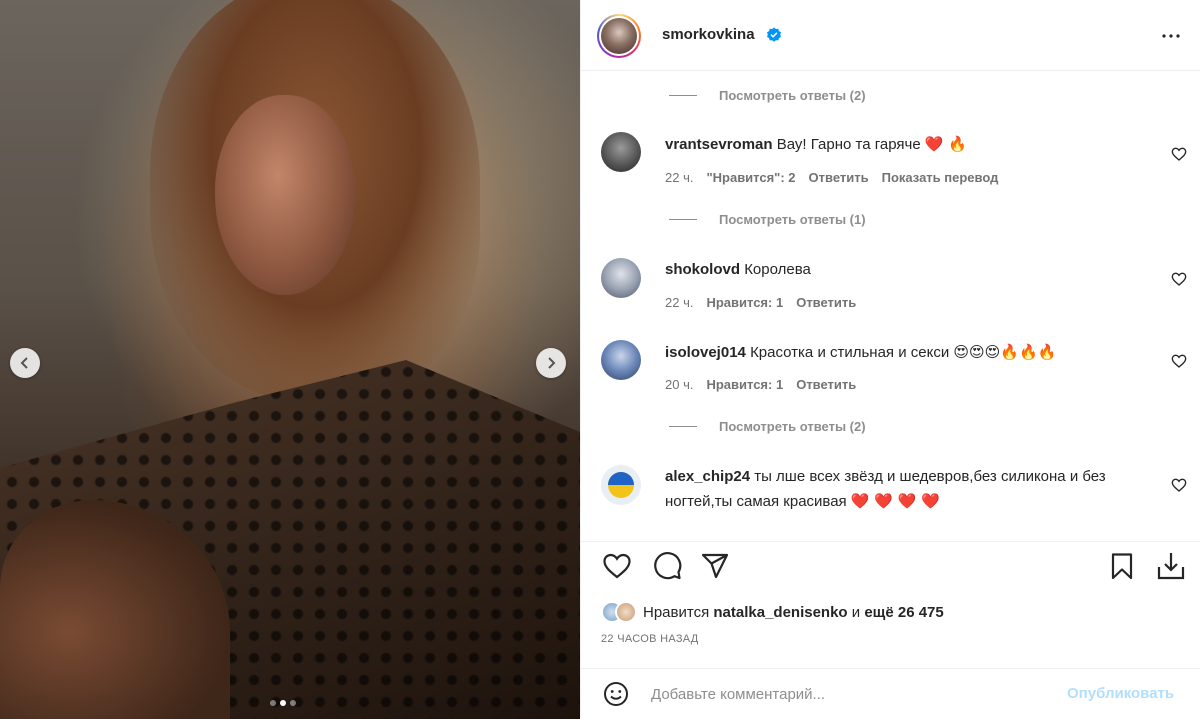  I want to click on comment-emojis: ❤️ ❤️ ❤️ ❤️, so click(895, 501).